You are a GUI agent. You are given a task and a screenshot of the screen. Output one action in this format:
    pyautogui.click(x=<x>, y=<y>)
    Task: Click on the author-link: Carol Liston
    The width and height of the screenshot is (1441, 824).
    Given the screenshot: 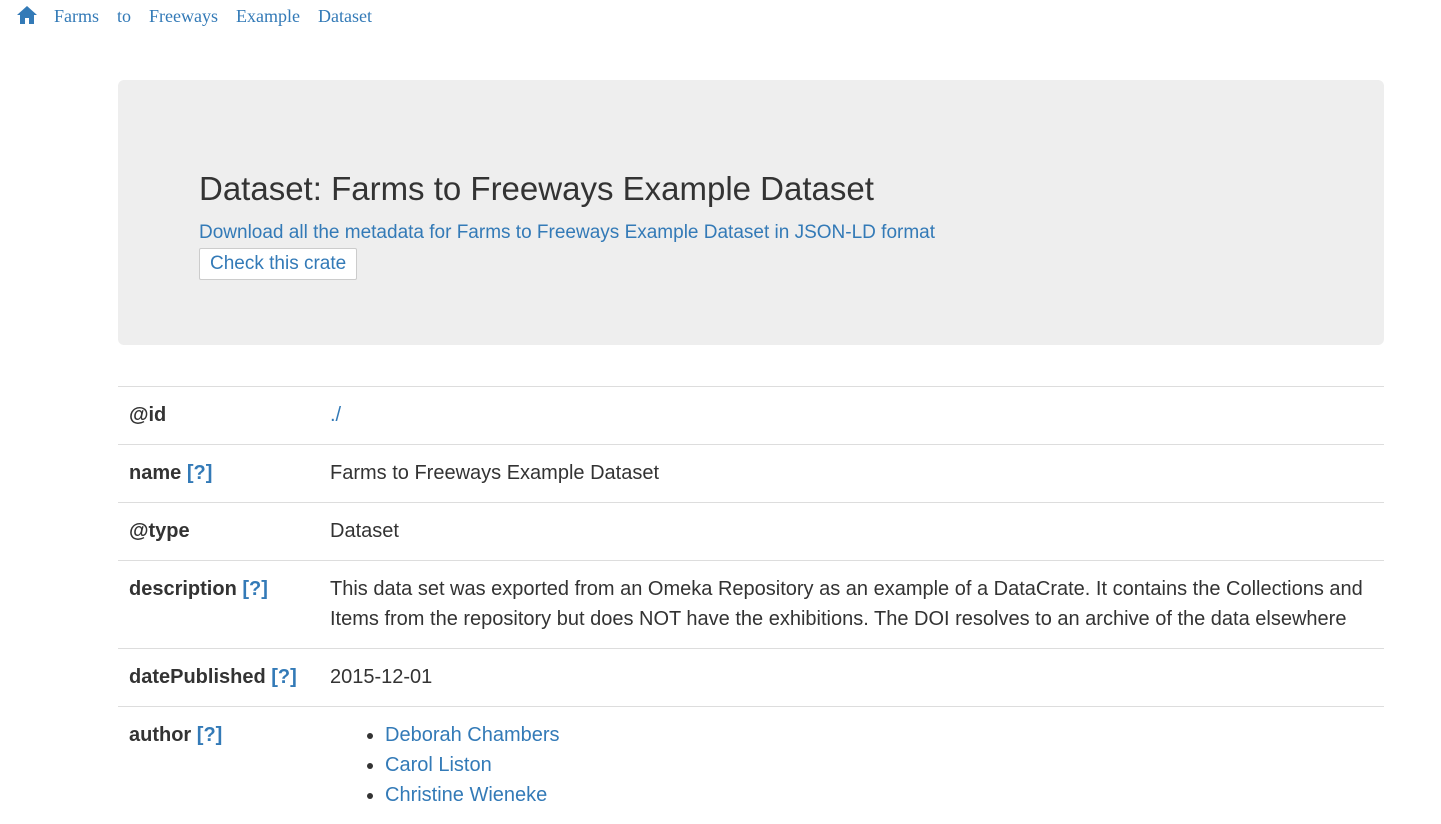 What is the action you would take?
    pyautogui.click(x=438, y=765)
    